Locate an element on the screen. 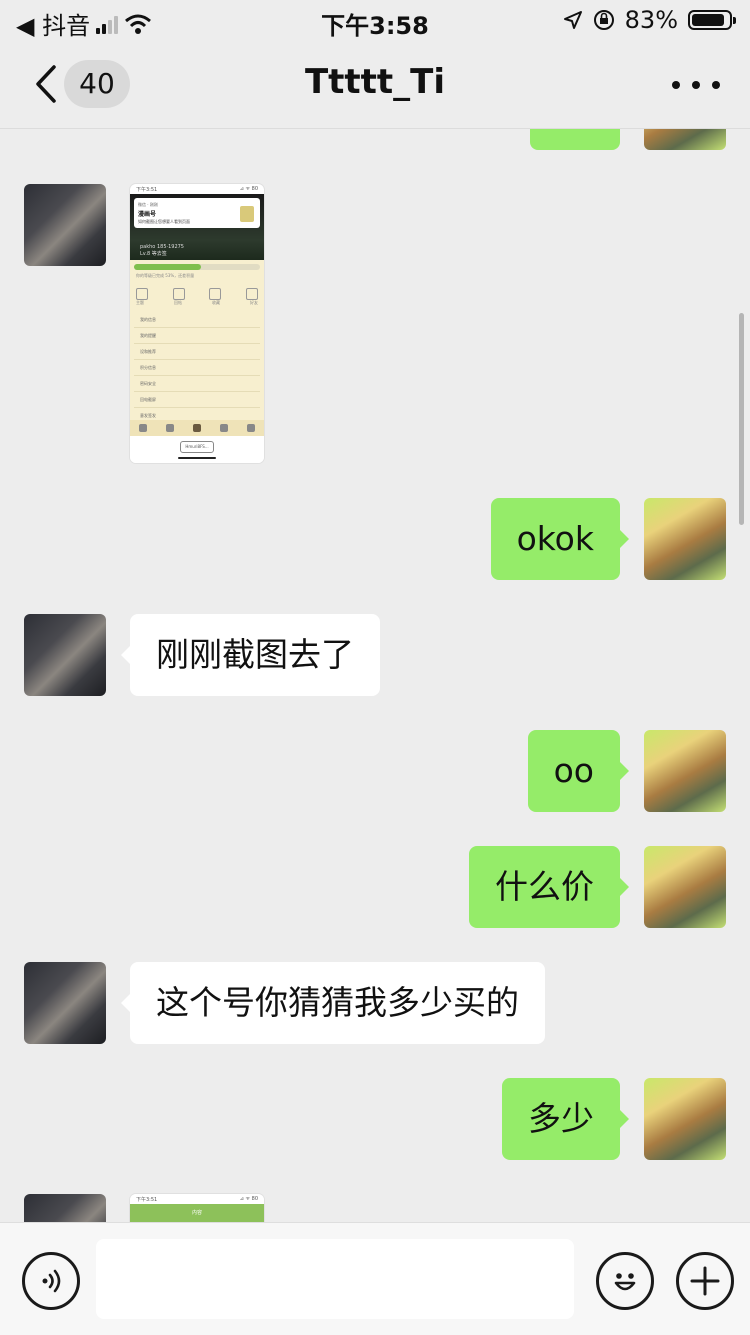 This screenshot has height=1335, width=750. message-text: 这个号你猜猜我多少买的 is located at coordinates (337, 1002).